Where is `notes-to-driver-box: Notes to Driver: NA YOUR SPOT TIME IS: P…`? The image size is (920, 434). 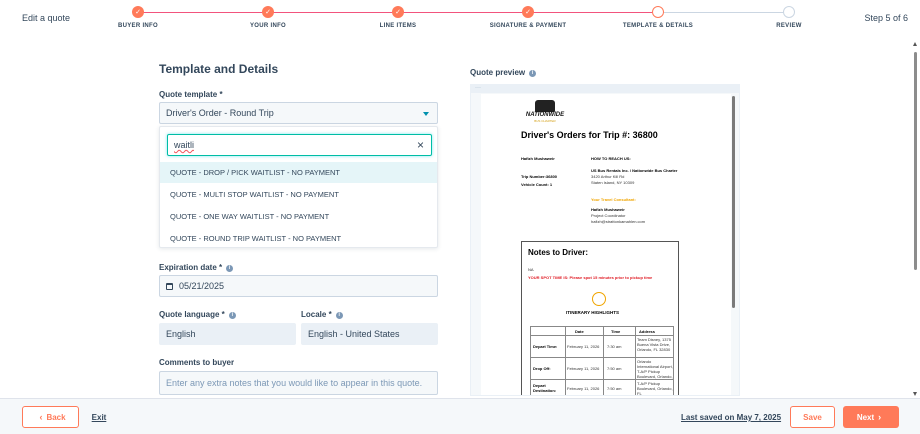
notes-to-driver-box: Notes to Driver: NA YOUR SPOT TIME IS: P… is located at coordinates (600, 318).